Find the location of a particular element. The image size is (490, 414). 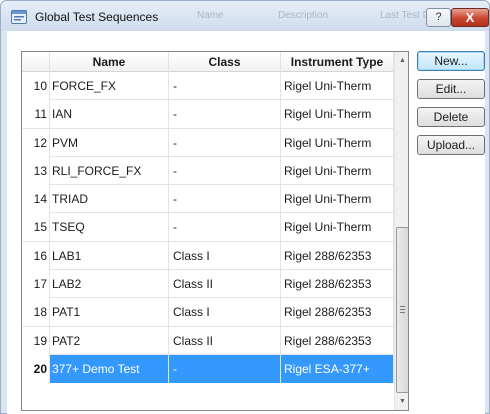

row-number-cell: 17 is located at coordinates (36, 284).